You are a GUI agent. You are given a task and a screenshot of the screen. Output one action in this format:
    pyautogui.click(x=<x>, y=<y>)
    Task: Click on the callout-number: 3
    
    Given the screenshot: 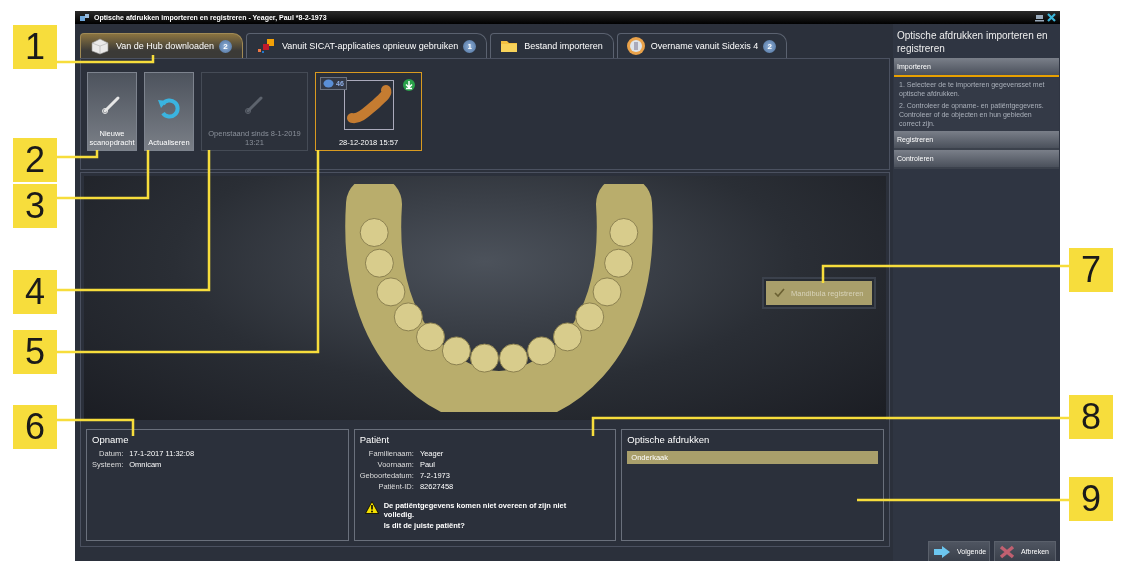 What is the action you would take?
    pyautogui.click(x=35, y=206)
    